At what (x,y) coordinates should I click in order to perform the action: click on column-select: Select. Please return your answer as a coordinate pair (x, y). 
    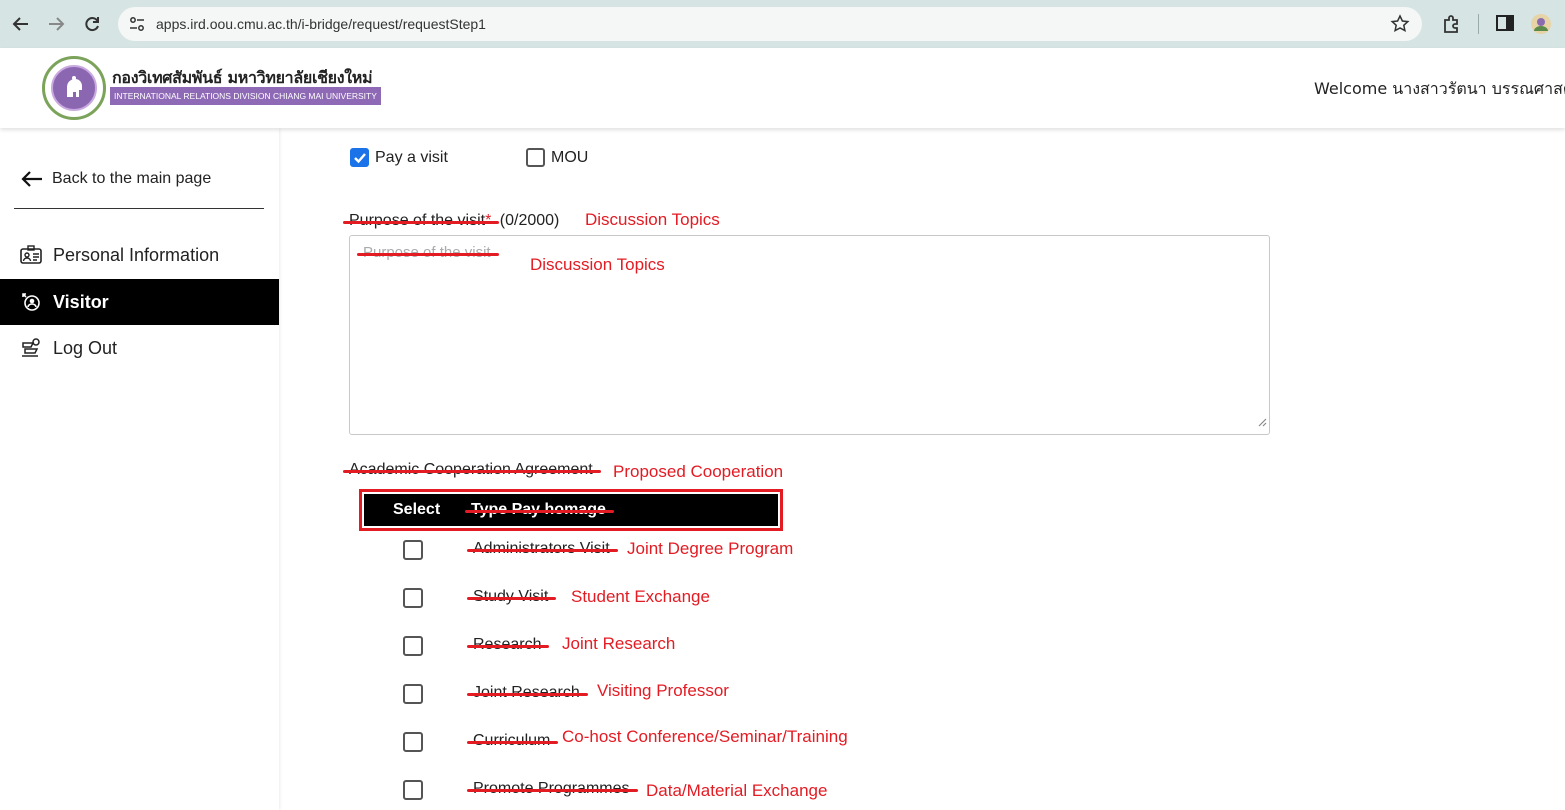
    Looking at the image, I should click on (417, 509).